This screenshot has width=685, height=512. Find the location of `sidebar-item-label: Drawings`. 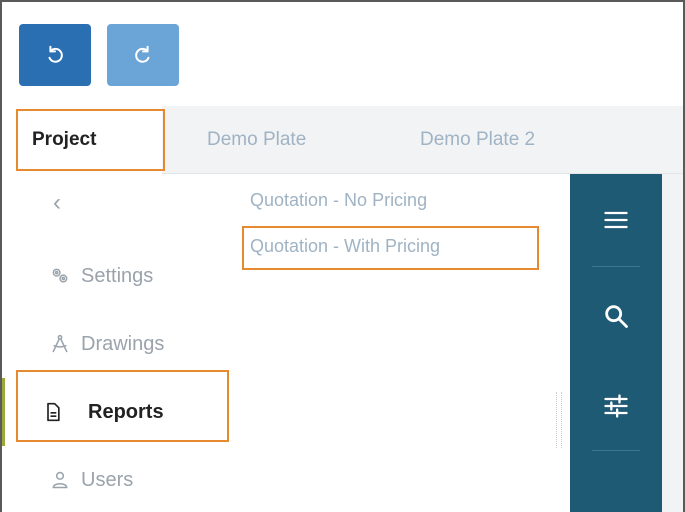

sidebar-item-label: Drawings is located at coordinates (123, 343).